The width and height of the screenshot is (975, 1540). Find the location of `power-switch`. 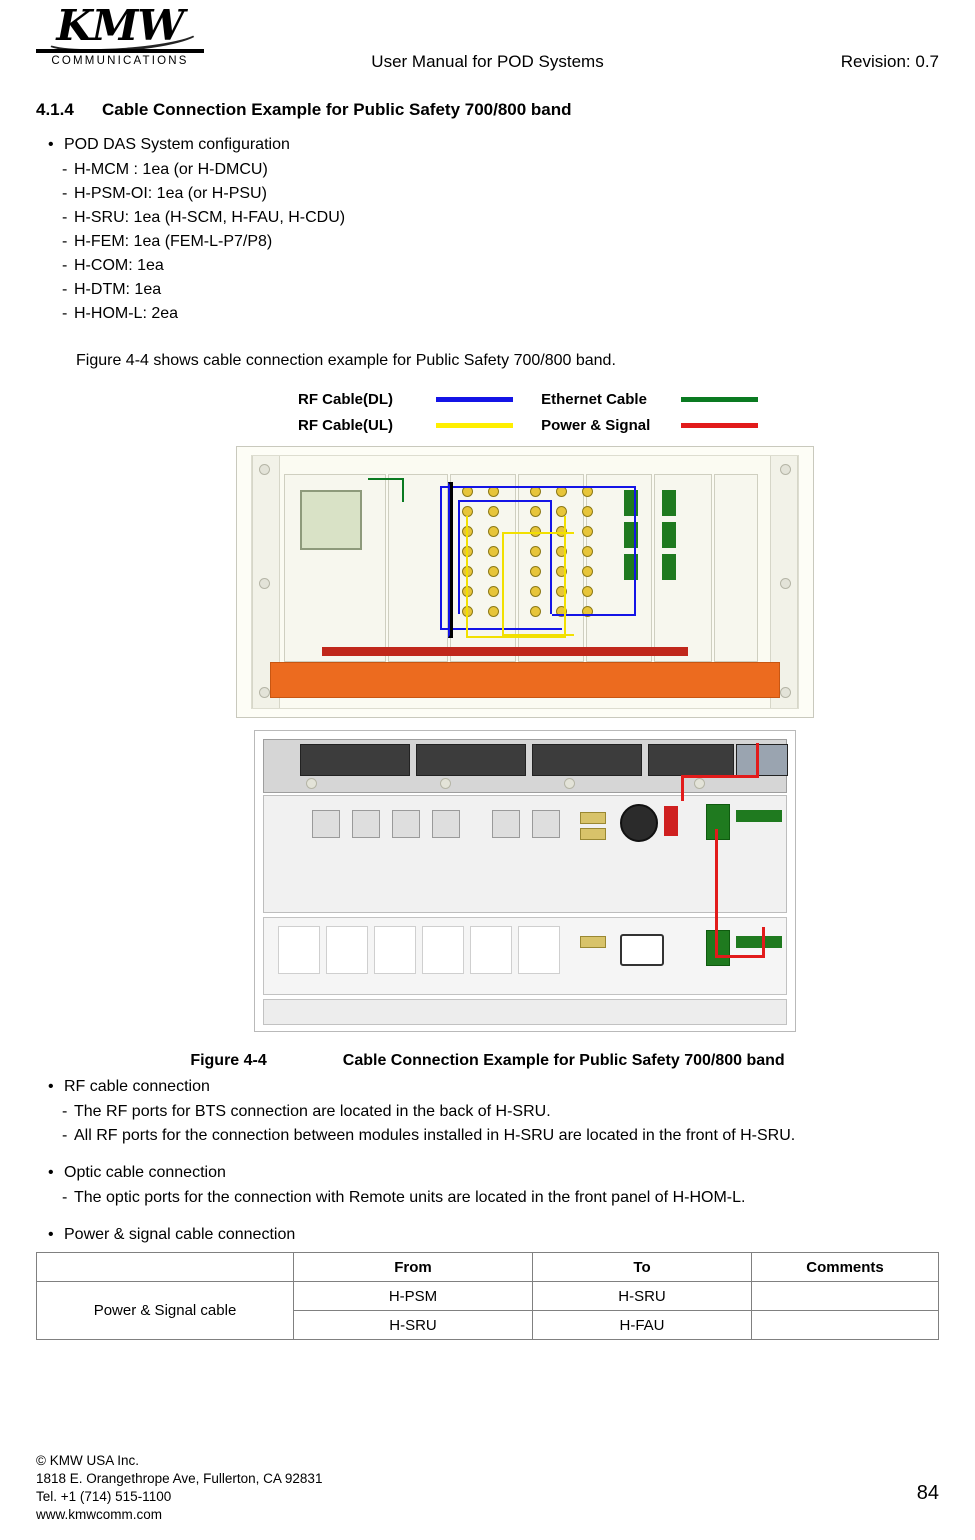

power-switch is located at coordinates (639, 823).